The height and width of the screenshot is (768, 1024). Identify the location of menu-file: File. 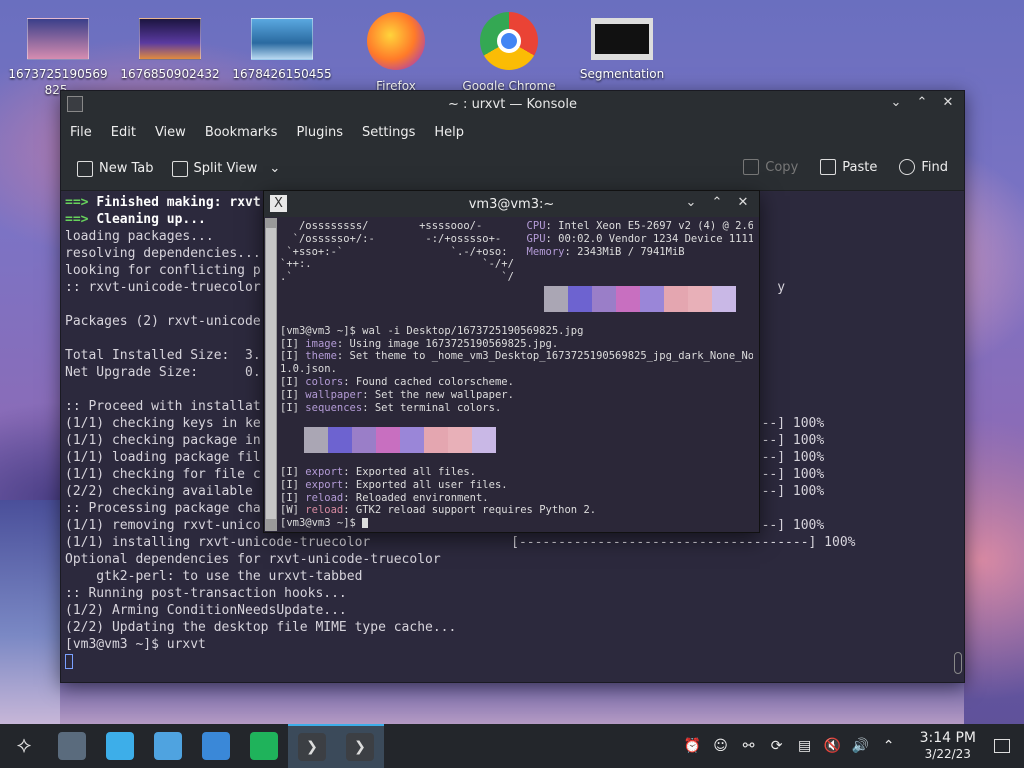
(81, 132).